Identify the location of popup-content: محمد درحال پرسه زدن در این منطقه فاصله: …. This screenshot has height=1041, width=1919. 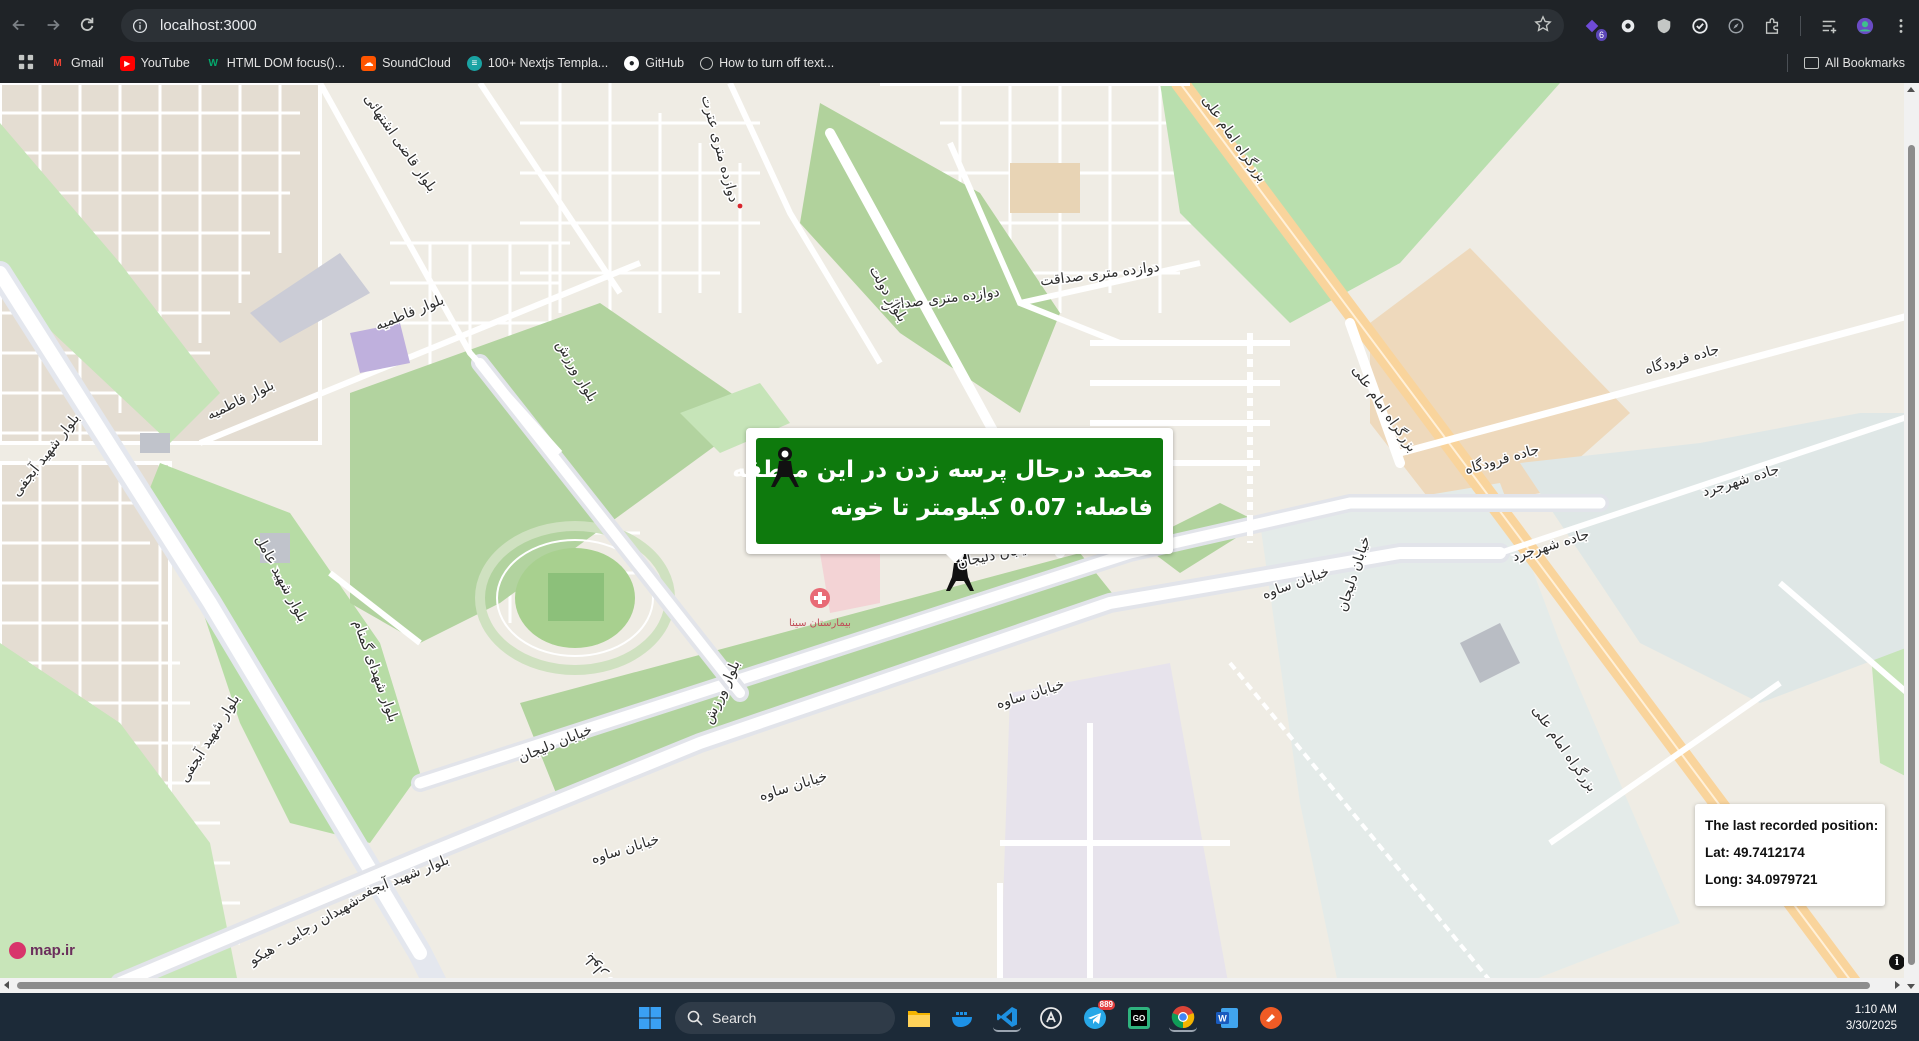
(947, 491).